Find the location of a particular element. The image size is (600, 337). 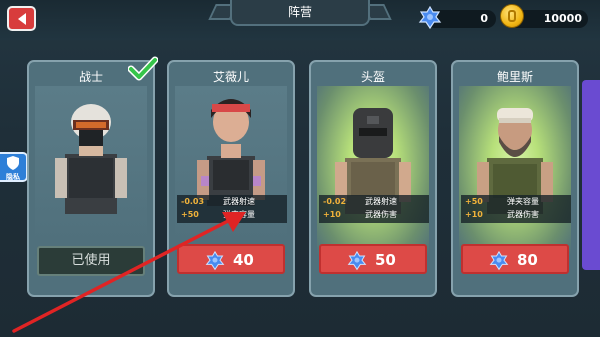

page-title: 阵营 is located at coordinates (300, 13).